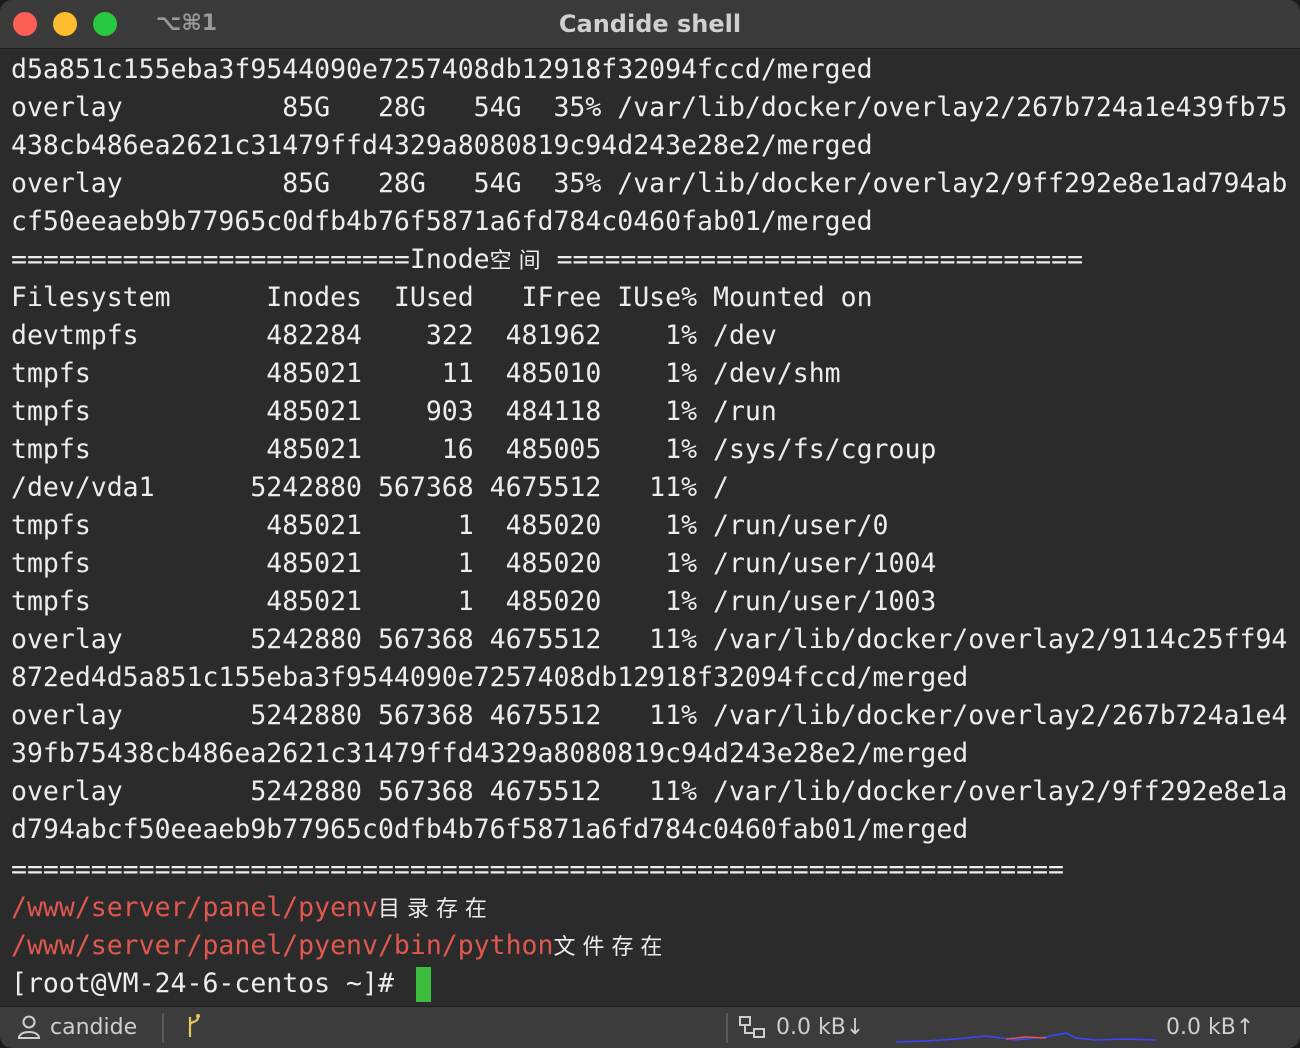  Describe the element at coordinates (753, 1027) in the screenshot. I see `network-icon` at that location.